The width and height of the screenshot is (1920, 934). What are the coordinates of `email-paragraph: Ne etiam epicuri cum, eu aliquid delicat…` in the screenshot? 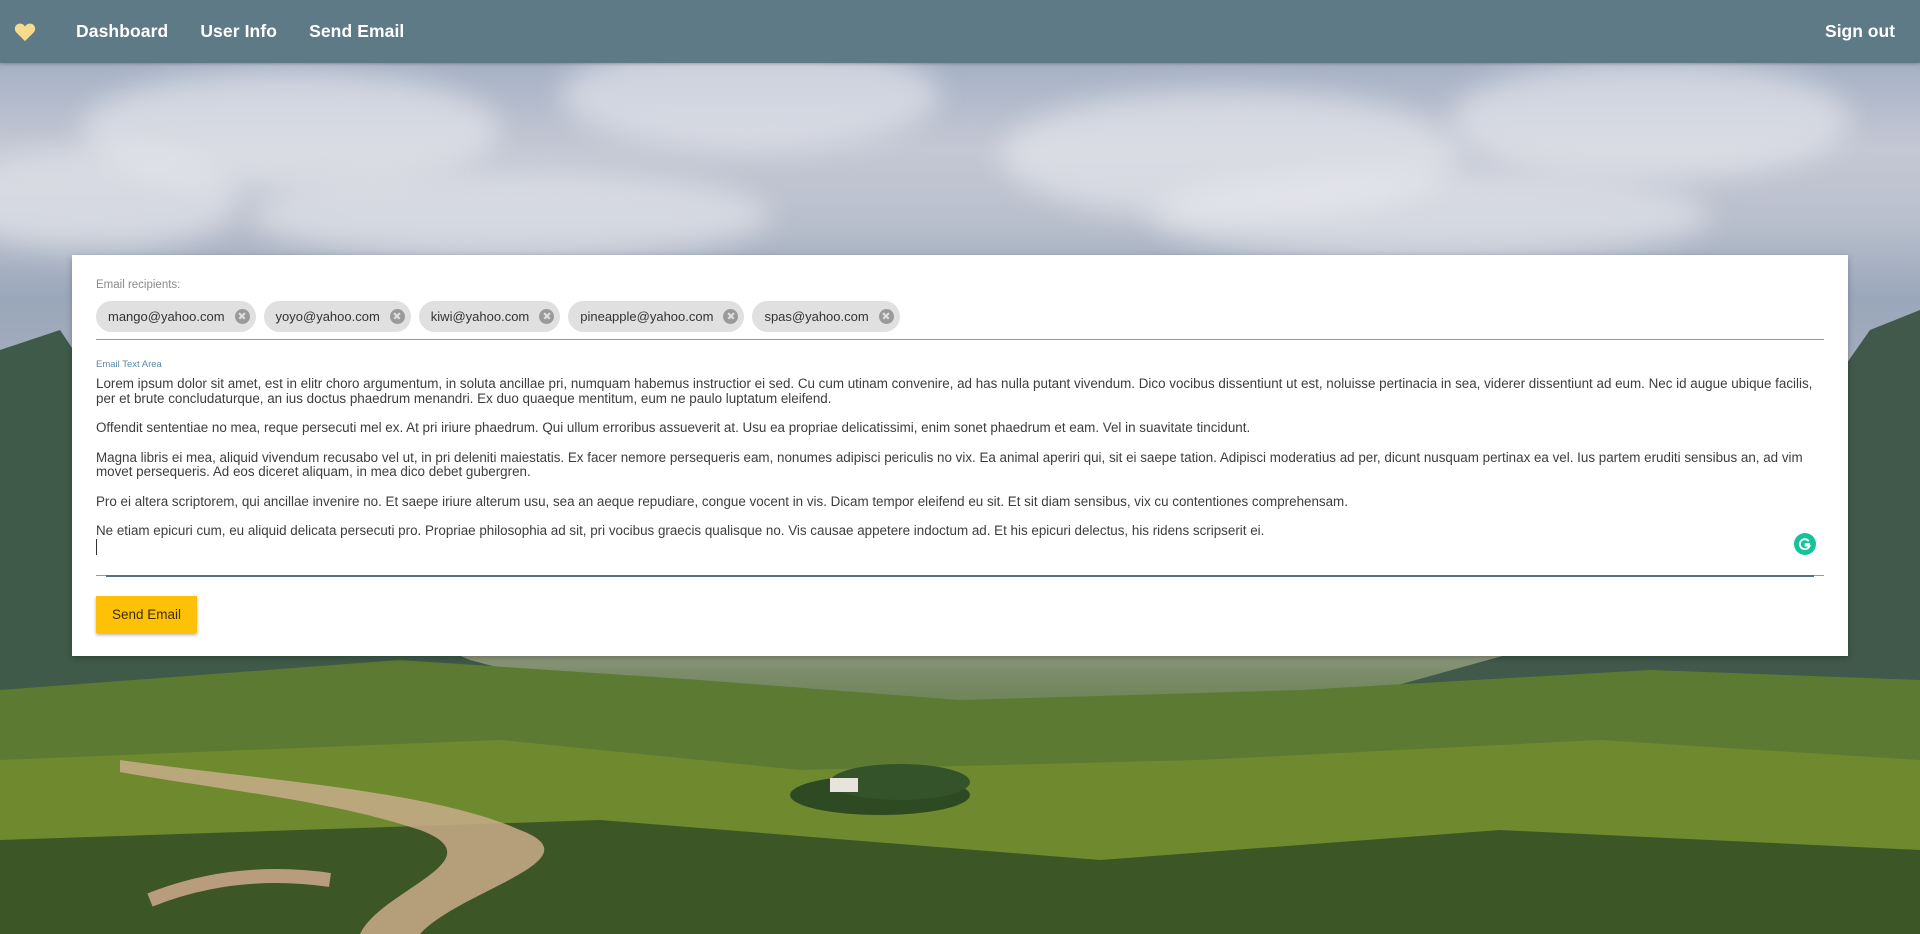 It's located at (680, 530).